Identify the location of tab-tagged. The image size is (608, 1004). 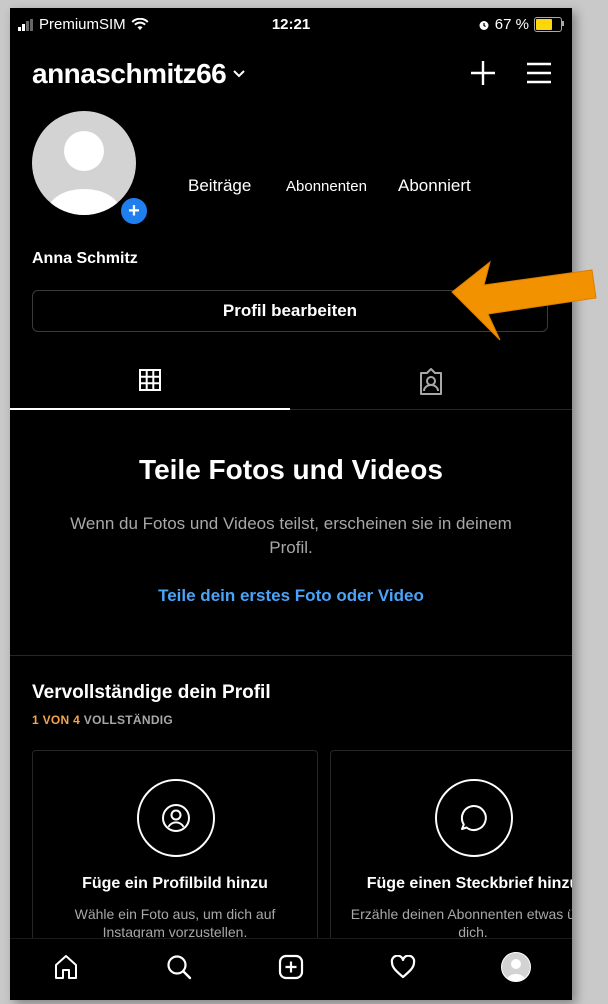
(431, 384).